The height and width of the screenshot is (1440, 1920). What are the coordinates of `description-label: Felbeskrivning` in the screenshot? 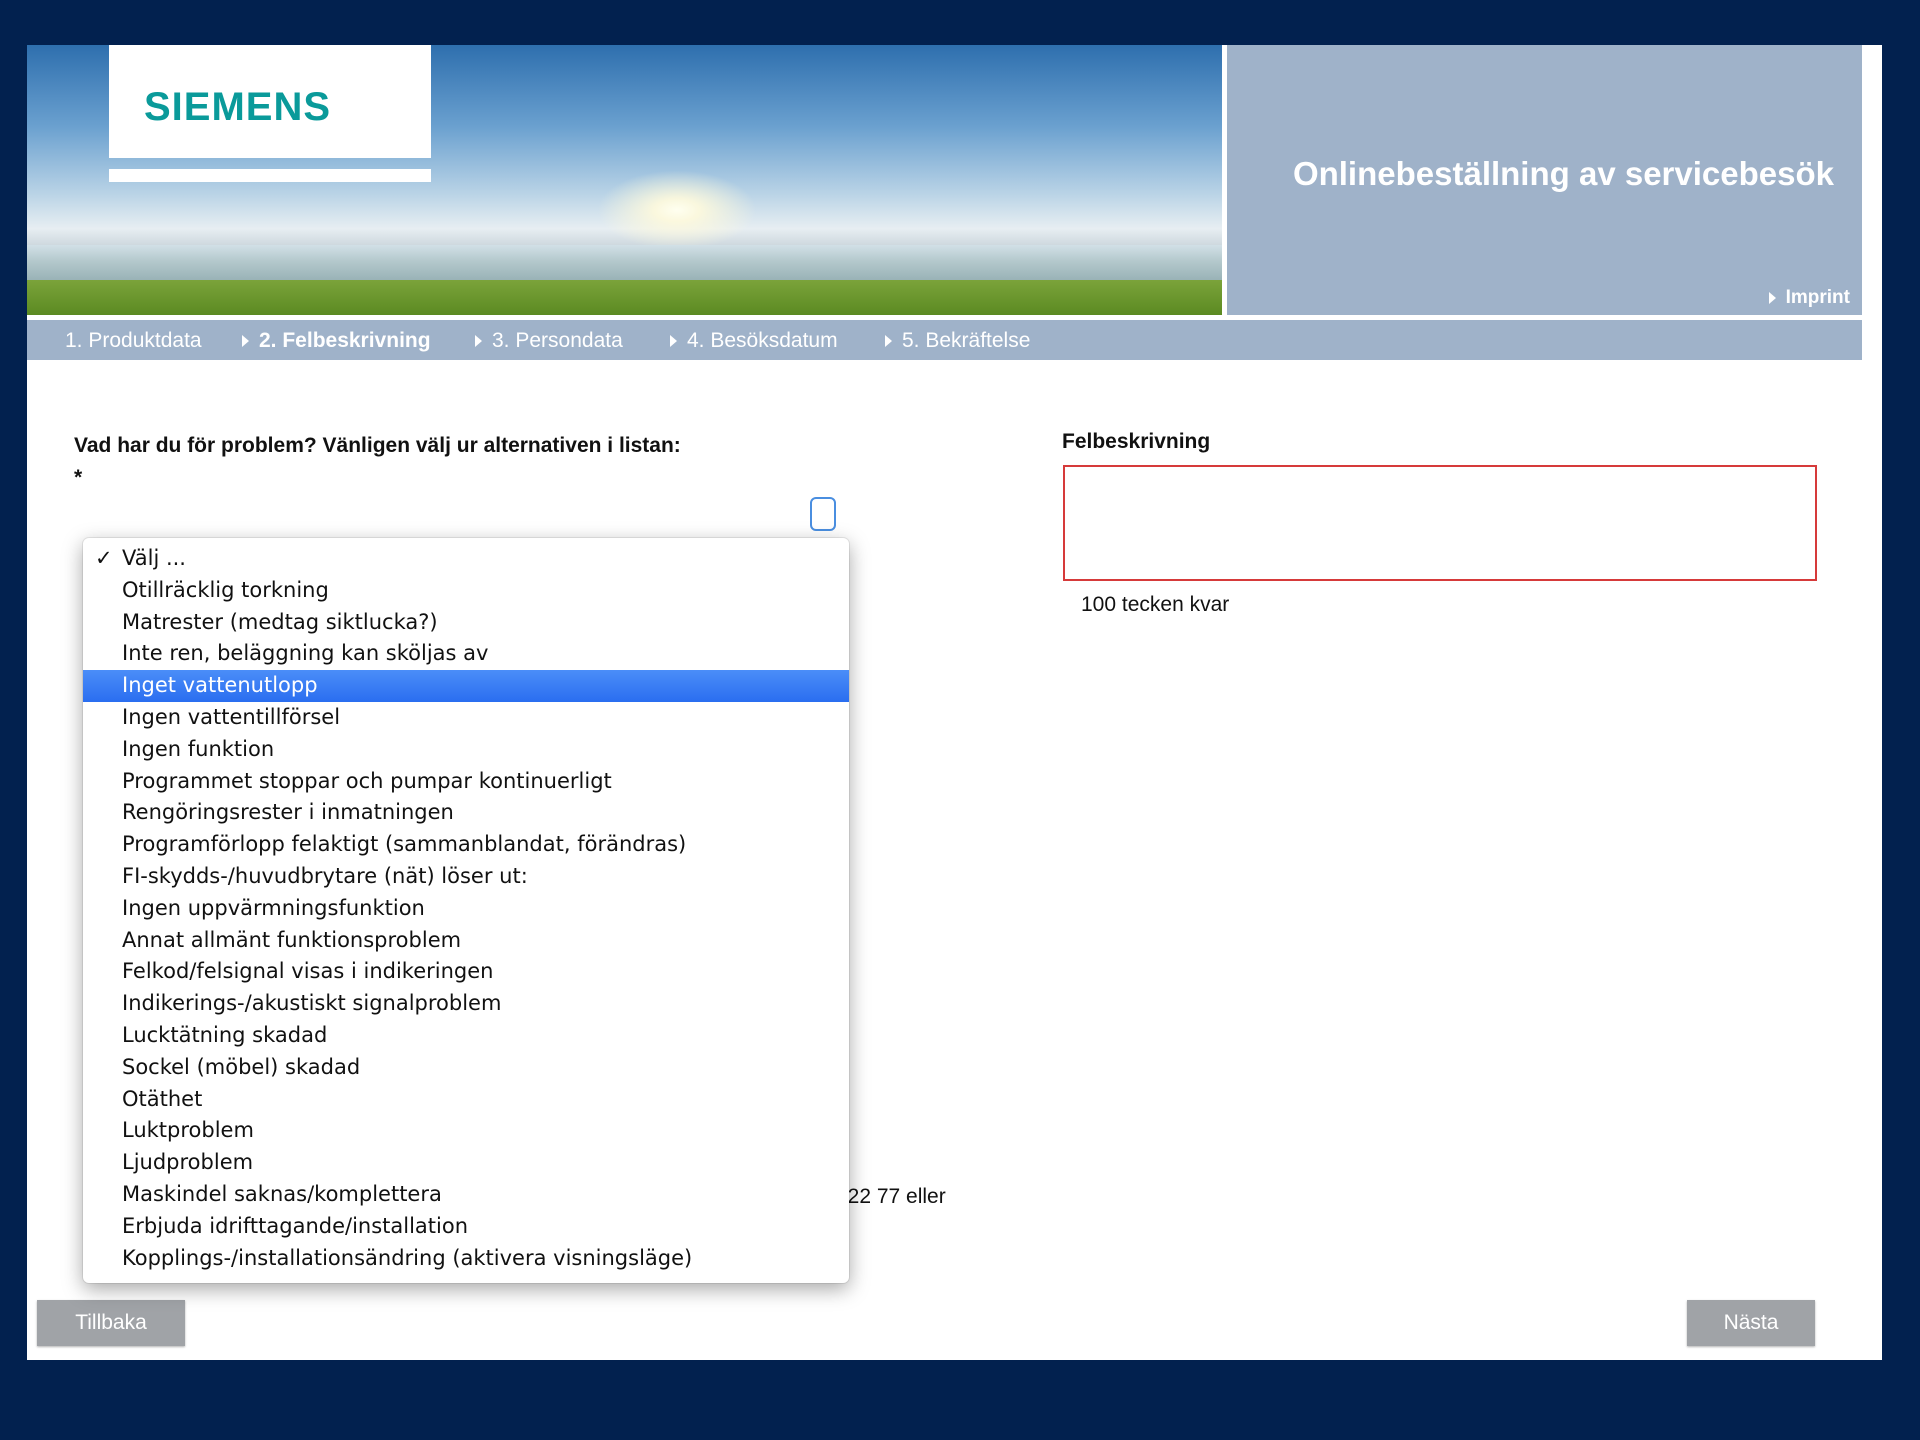 It's located at (1136, 441).